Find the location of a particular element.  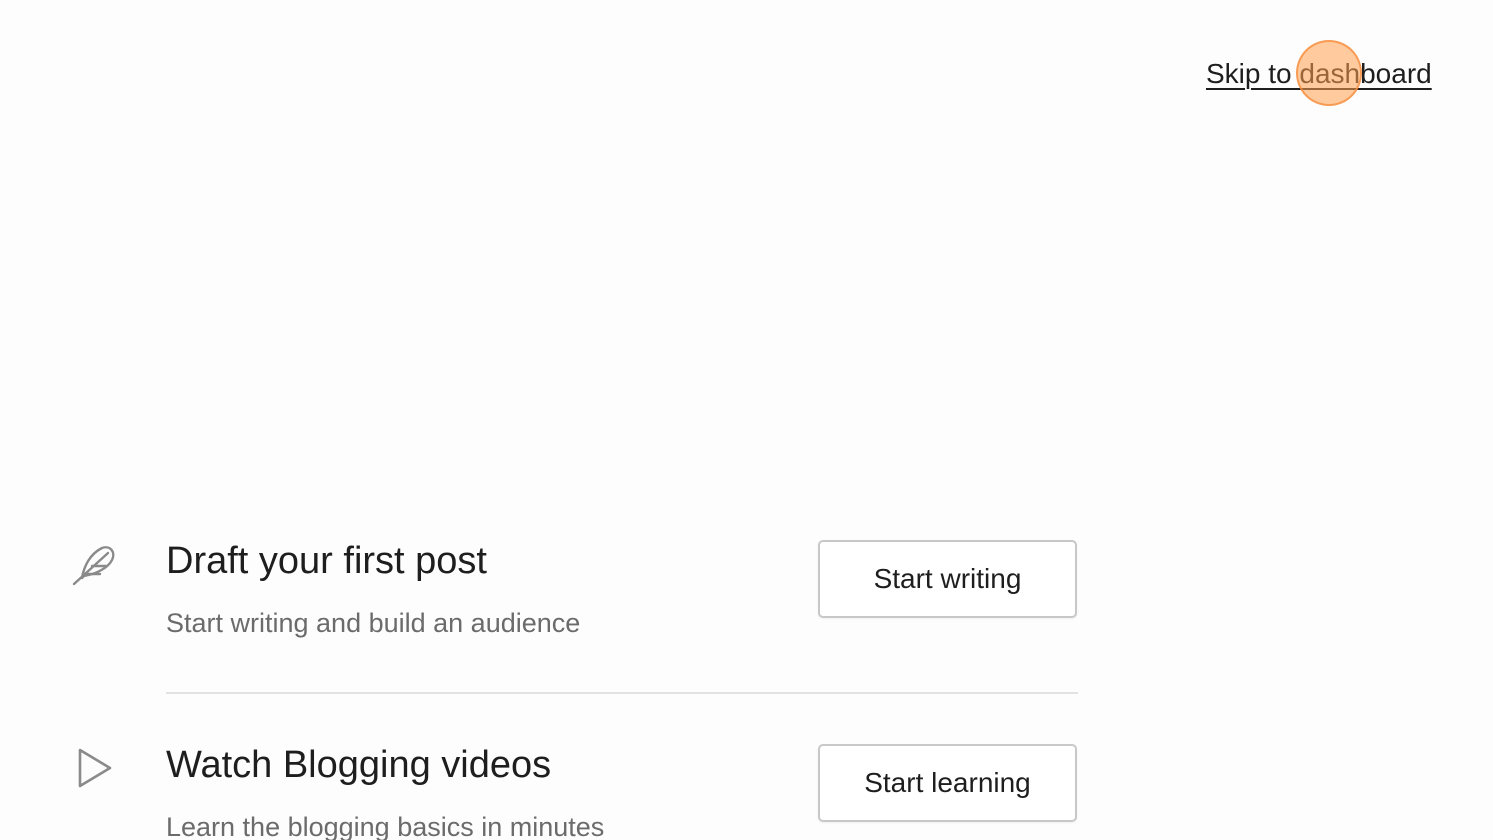

row-description: Start writing and build an audience is located at coordinates (373, 623).